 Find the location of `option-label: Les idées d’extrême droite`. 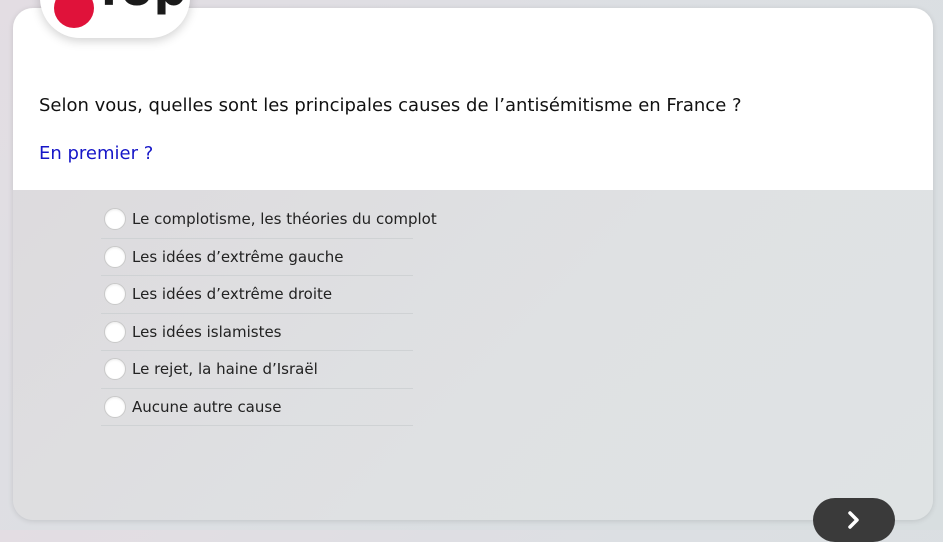

option-label: Les idées d’extrême droite is located at coordinates (232, 294).